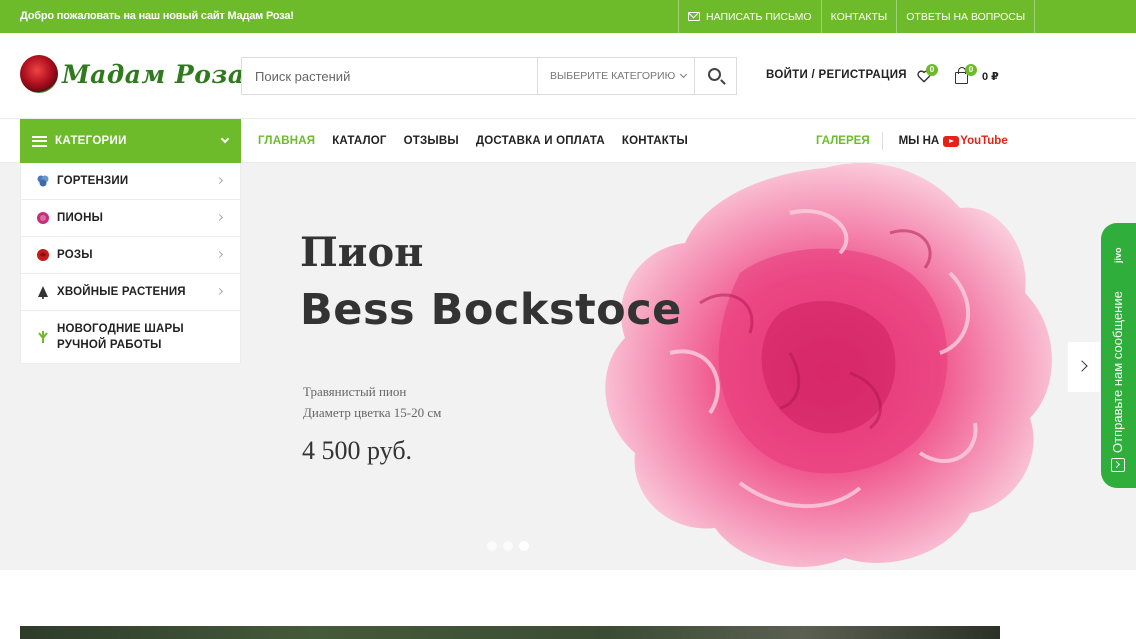  I want to click on category-label: НОВОГОДНИЕ ШАРЫ РУЧНОЙ РАБОТЫ, so click(120, 337).